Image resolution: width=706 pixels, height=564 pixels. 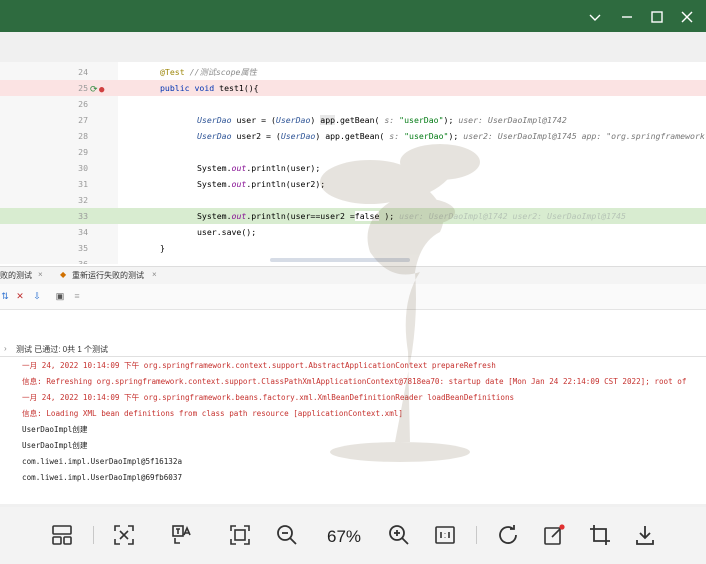 What do you see at coordinates (162, 248) in the screenshot?
I see `code-text: }` at bounding box center [162, 248].